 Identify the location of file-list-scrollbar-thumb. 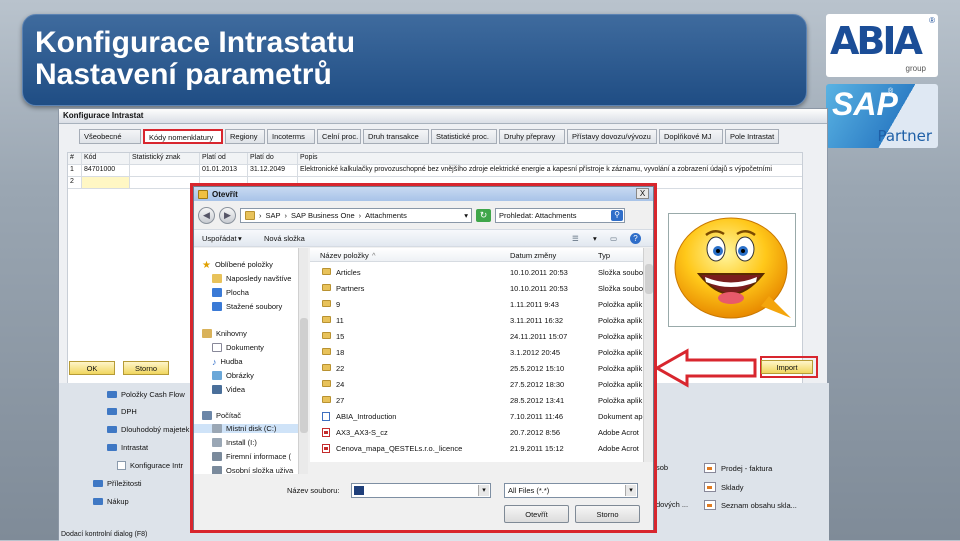
(649, 279).